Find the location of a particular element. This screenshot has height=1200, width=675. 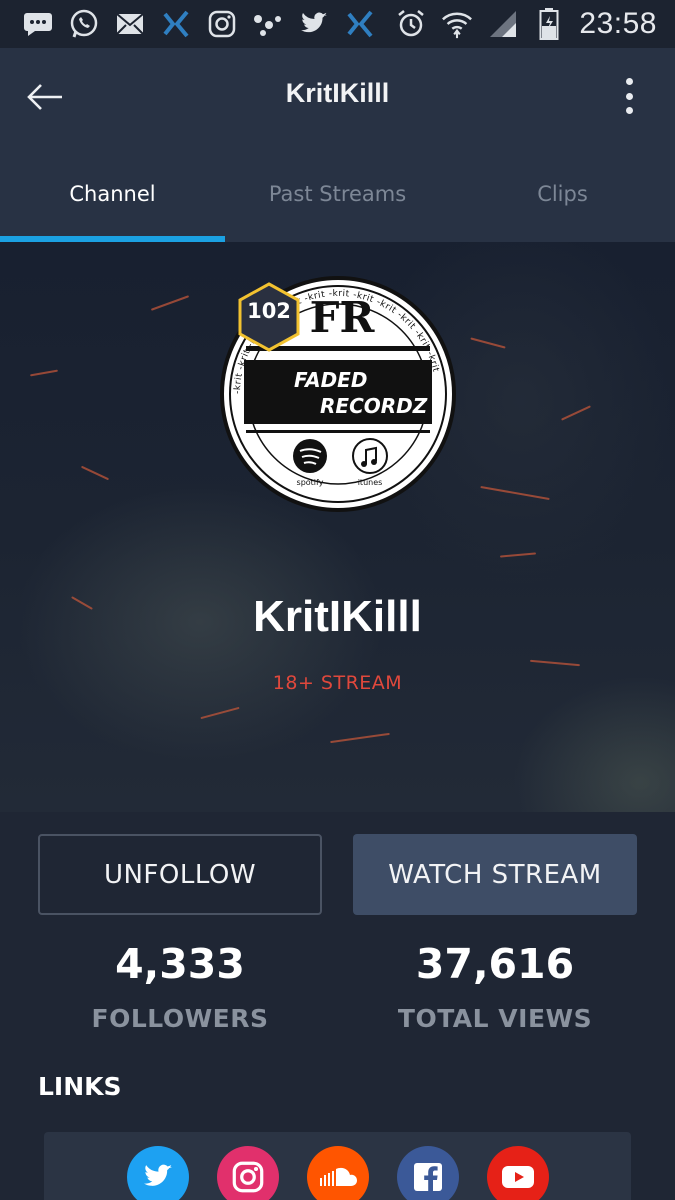

svg-text: FR is located at coordinates (343, 317).